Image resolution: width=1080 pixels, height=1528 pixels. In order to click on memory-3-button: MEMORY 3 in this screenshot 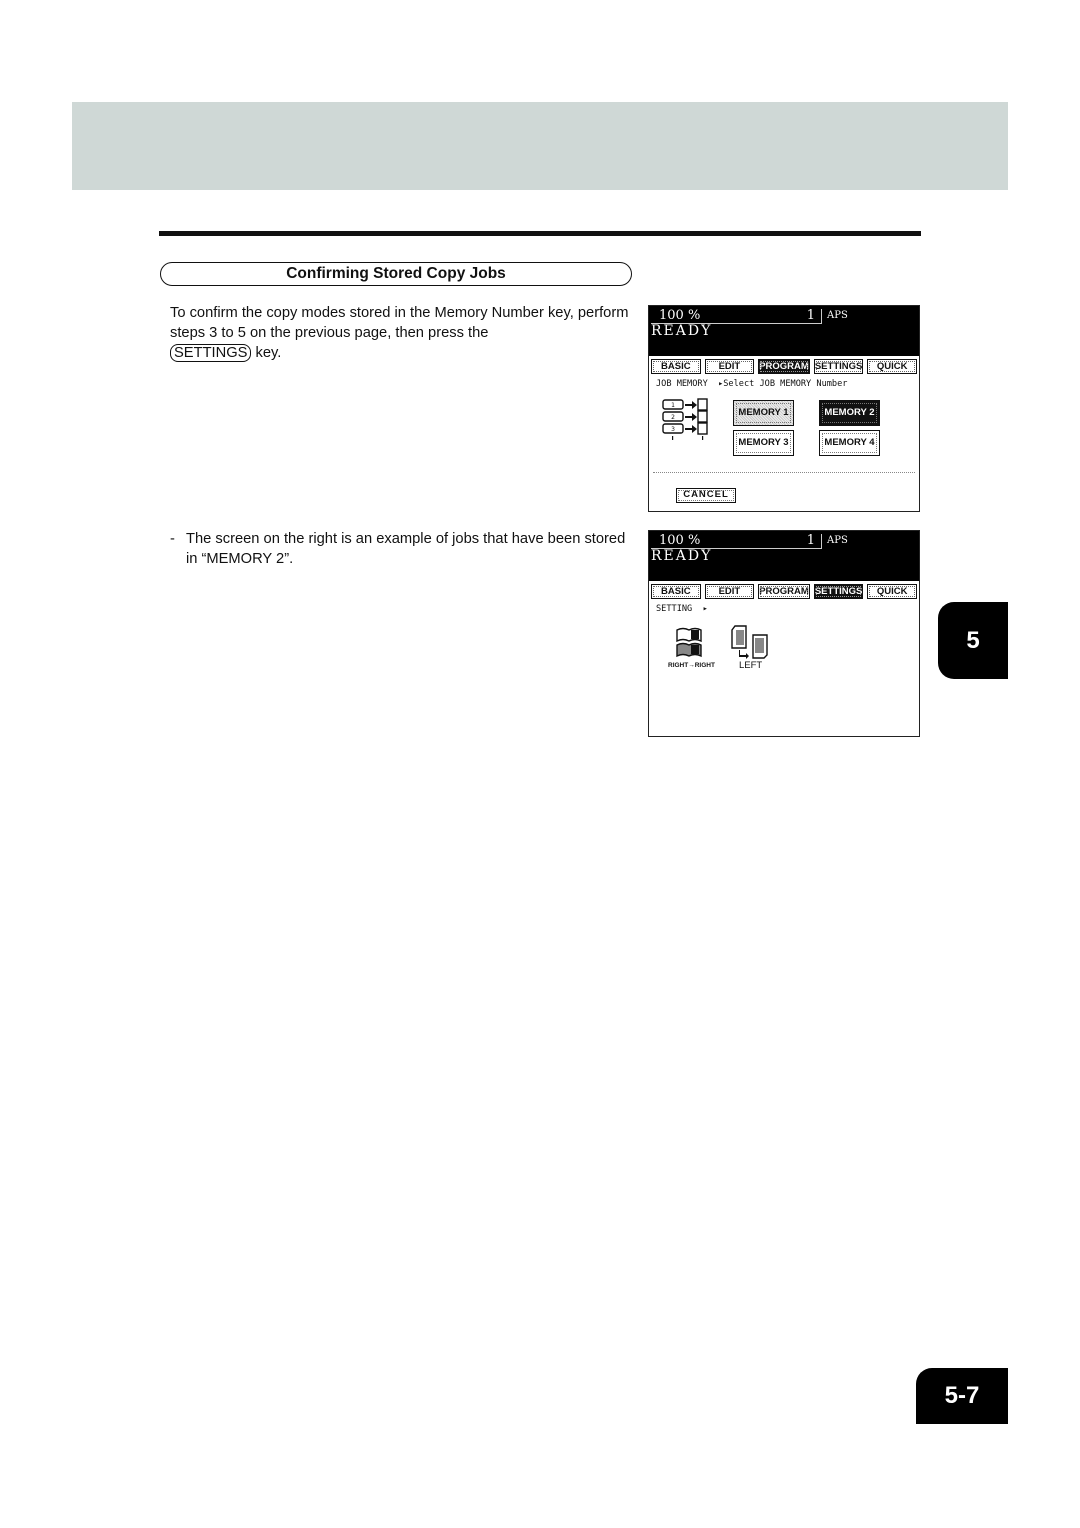, I will do `click(763, 443)`.